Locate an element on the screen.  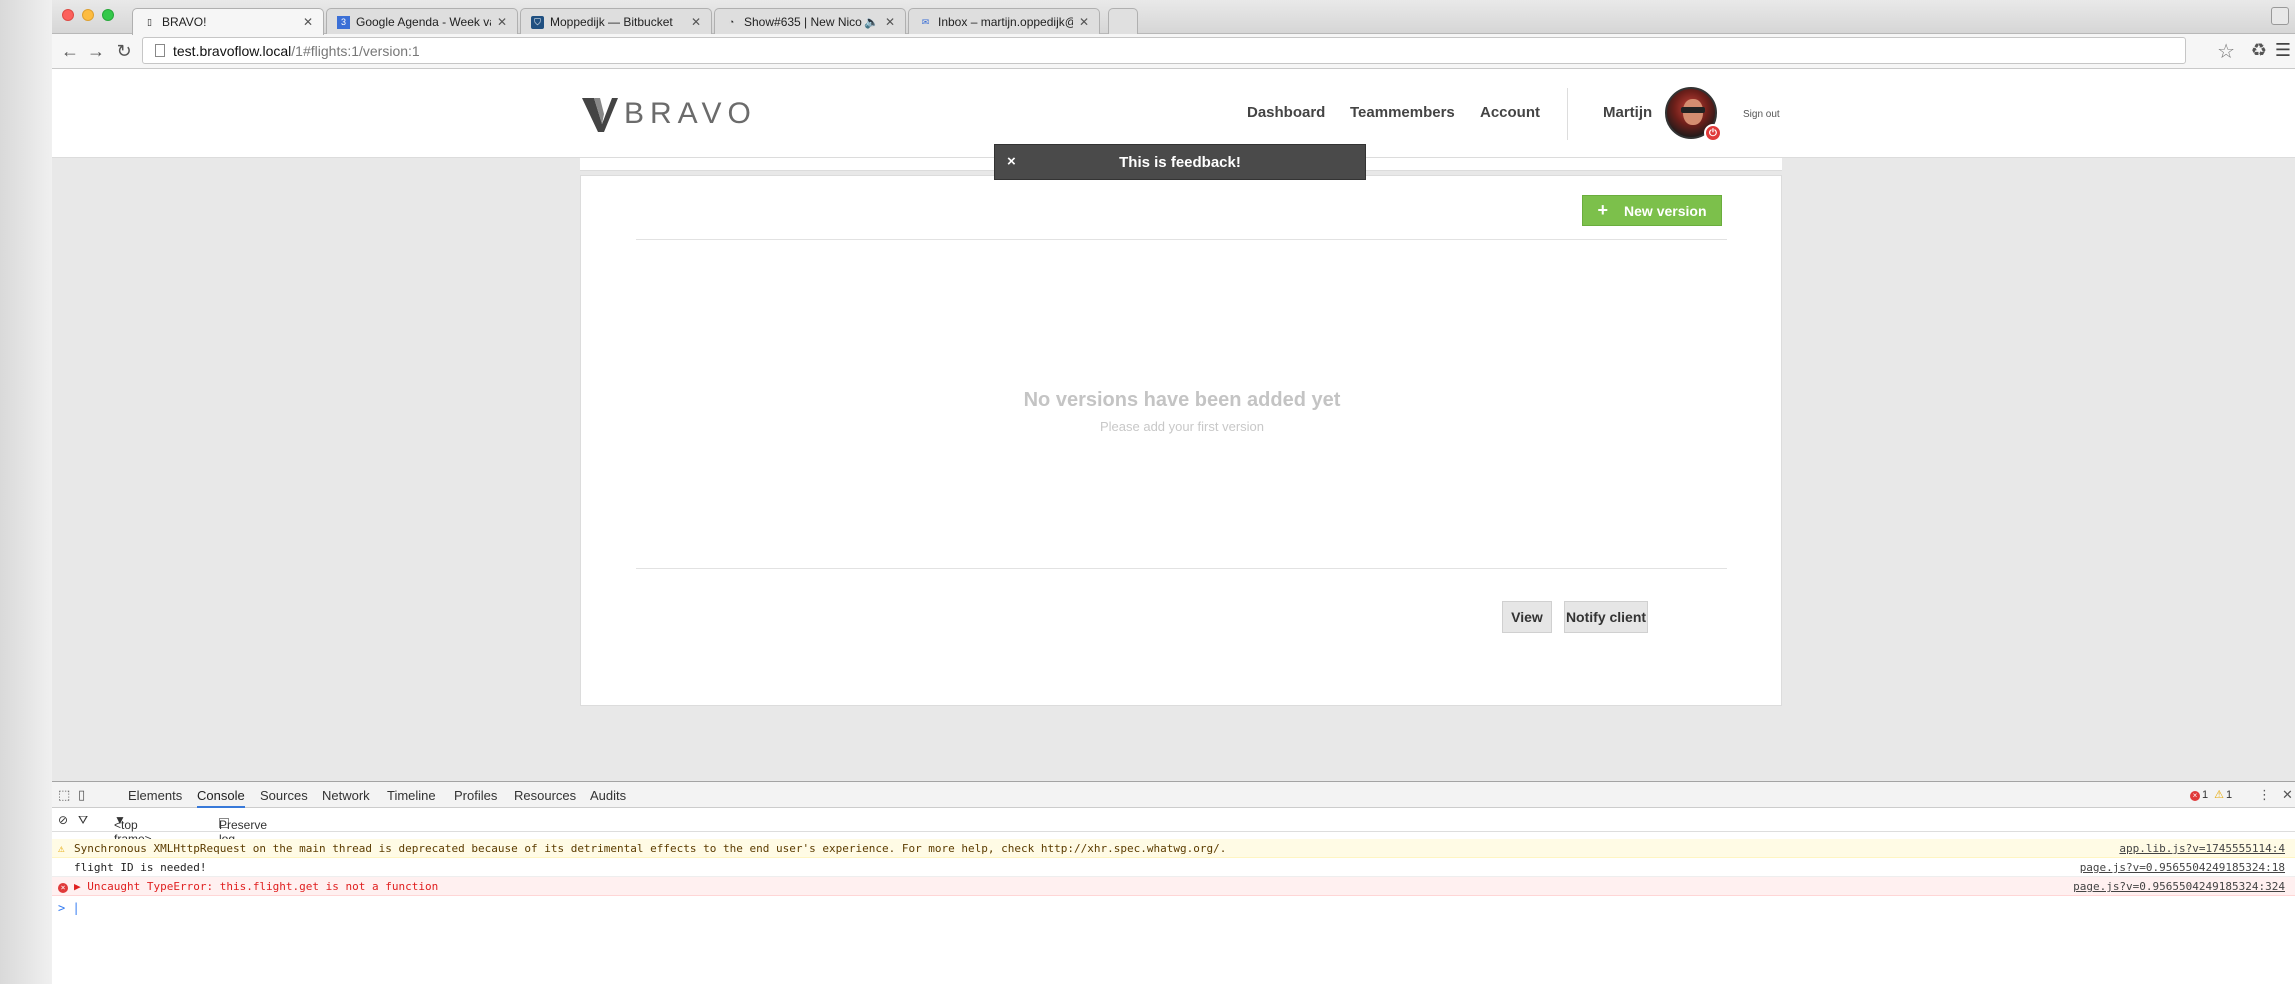
device-mode-icon: ▯ is located at coordinates (81, 795).